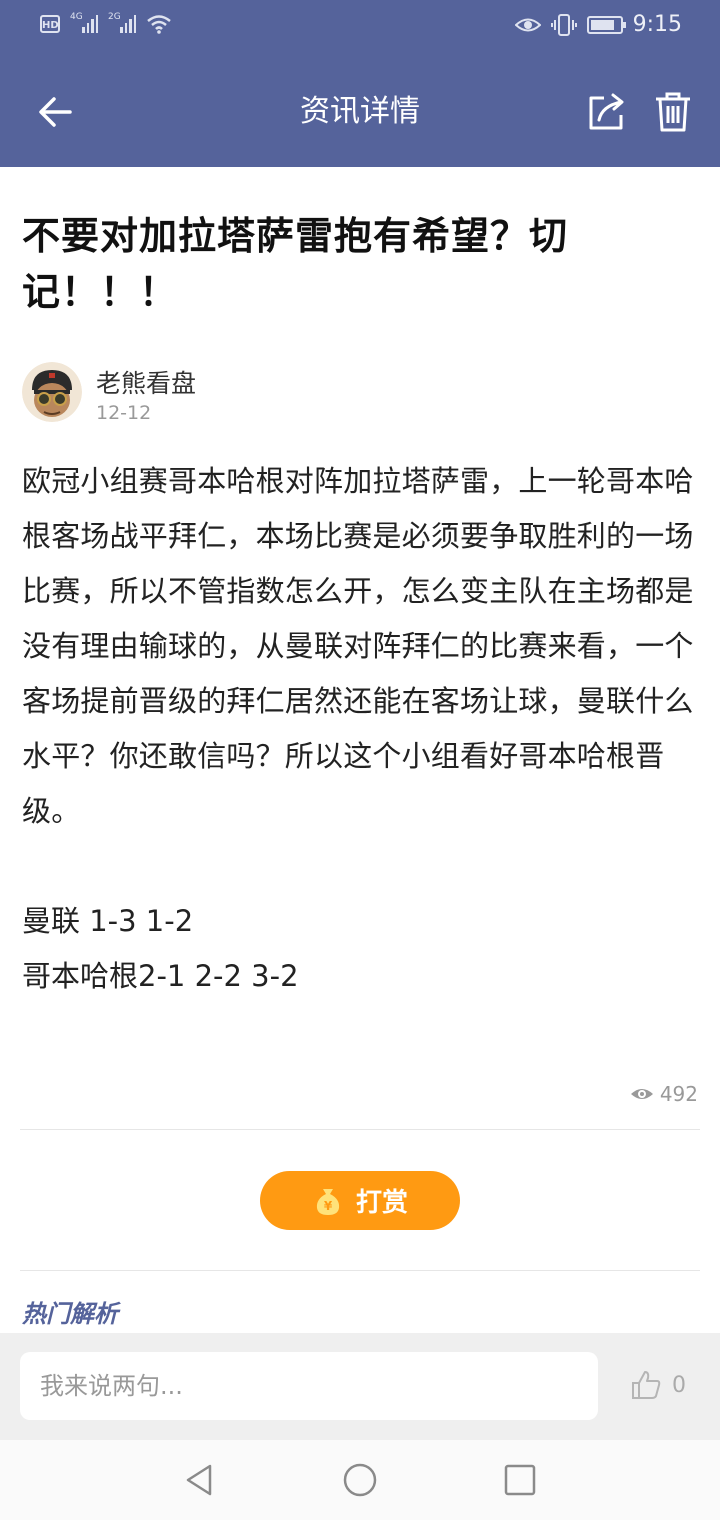  I want to click on view-count-value: 492, so click(678, 1094).